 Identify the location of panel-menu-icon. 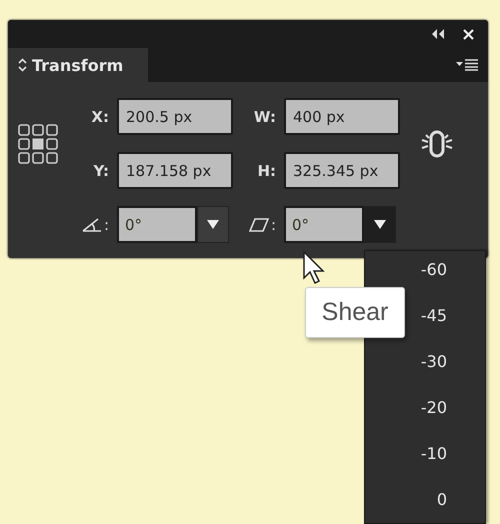
(467, 65).